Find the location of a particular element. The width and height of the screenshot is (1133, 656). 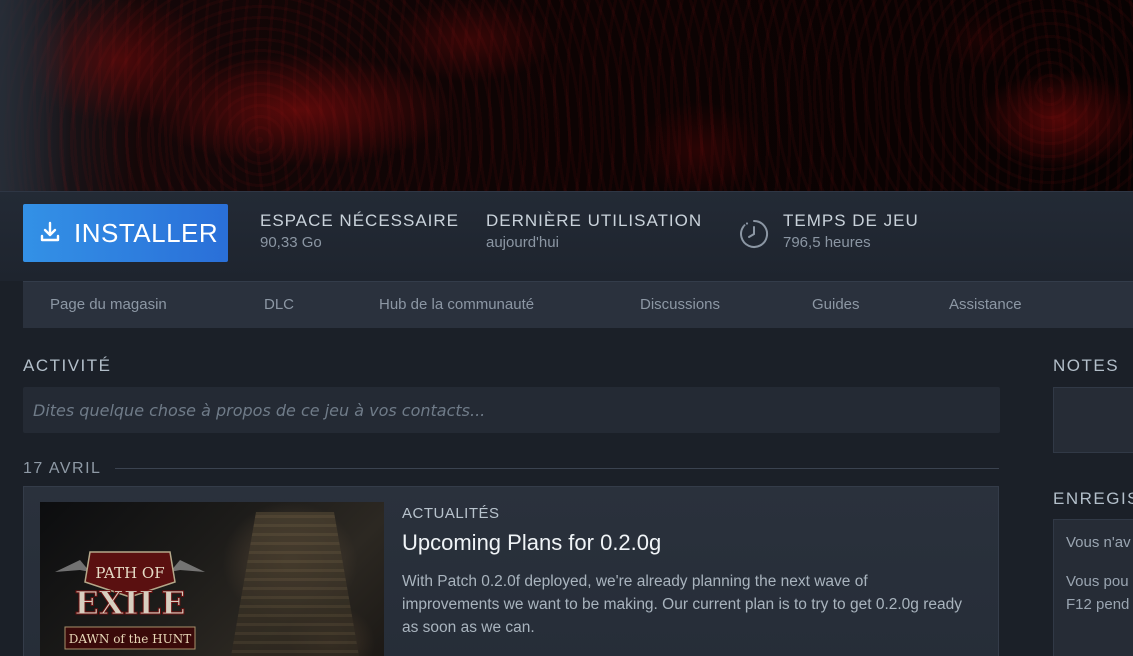

nav-store-page: Page du magasin is located at coordinates (108, 304).